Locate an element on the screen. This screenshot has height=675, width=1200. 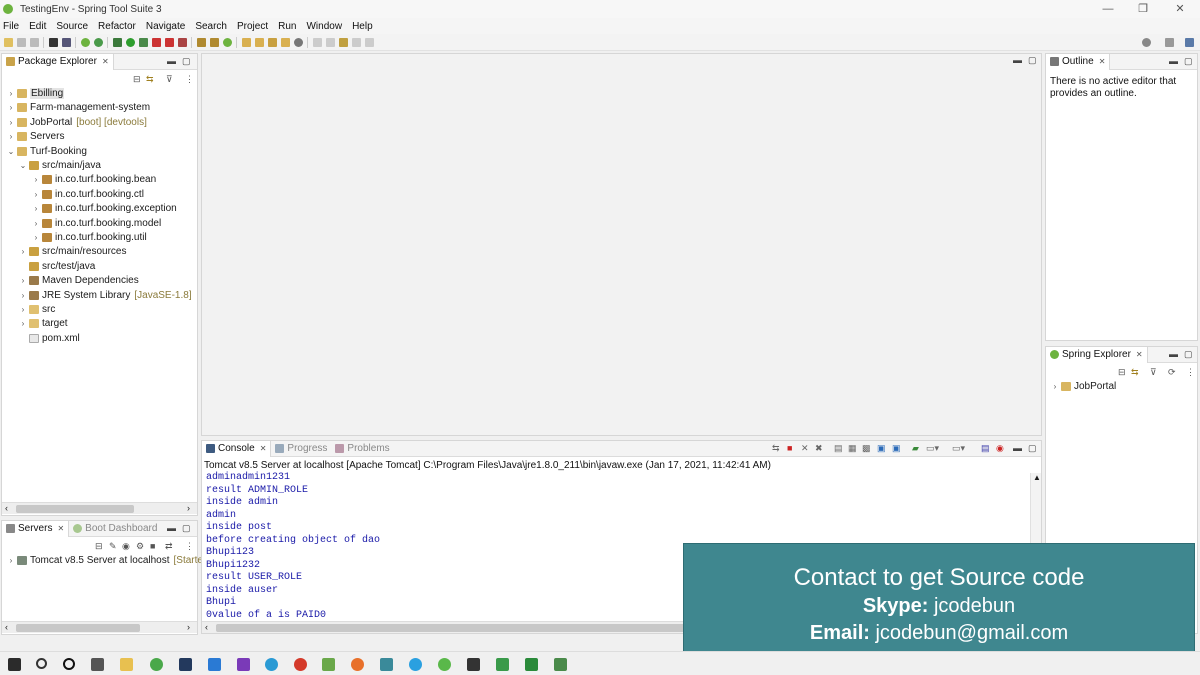
refresh-view-icon: ⟳ is located at coordinates (1172, 372).